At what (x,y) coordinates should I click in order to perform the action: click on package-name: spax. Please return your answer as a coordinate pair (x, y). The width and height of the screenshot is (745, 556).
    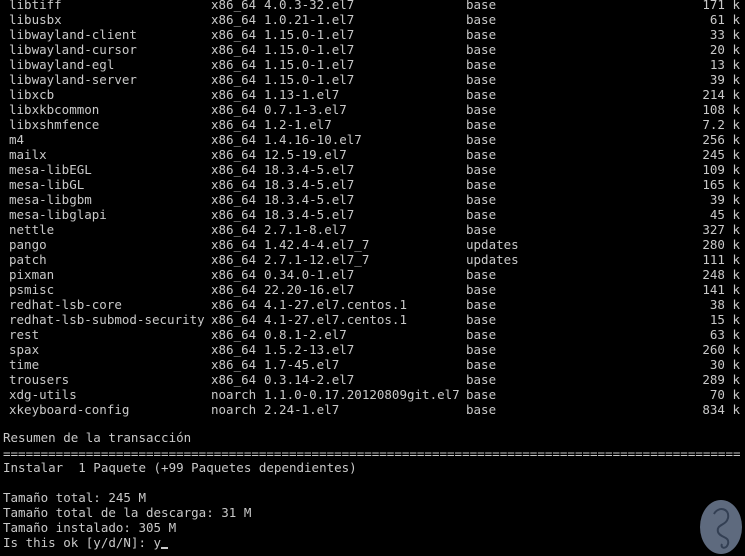
    Looking at the image, I should click on (24, 349).